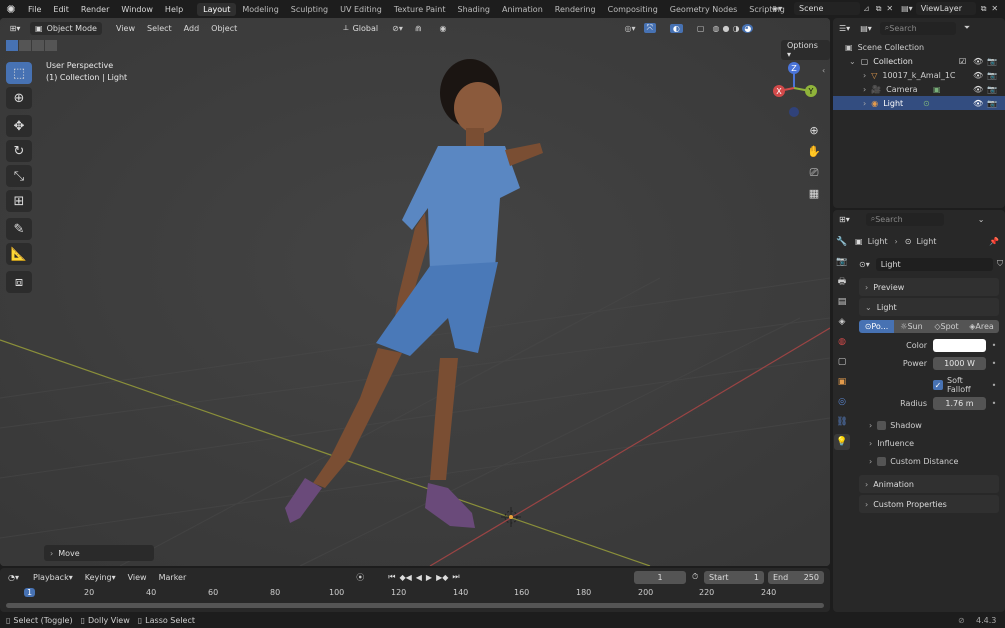 The image size is (1005, 628). What do you see at coordinates (19, 151) in the screenshot?
I see `rotate-tool-icon: ↻` at bounding box center [19, 151].